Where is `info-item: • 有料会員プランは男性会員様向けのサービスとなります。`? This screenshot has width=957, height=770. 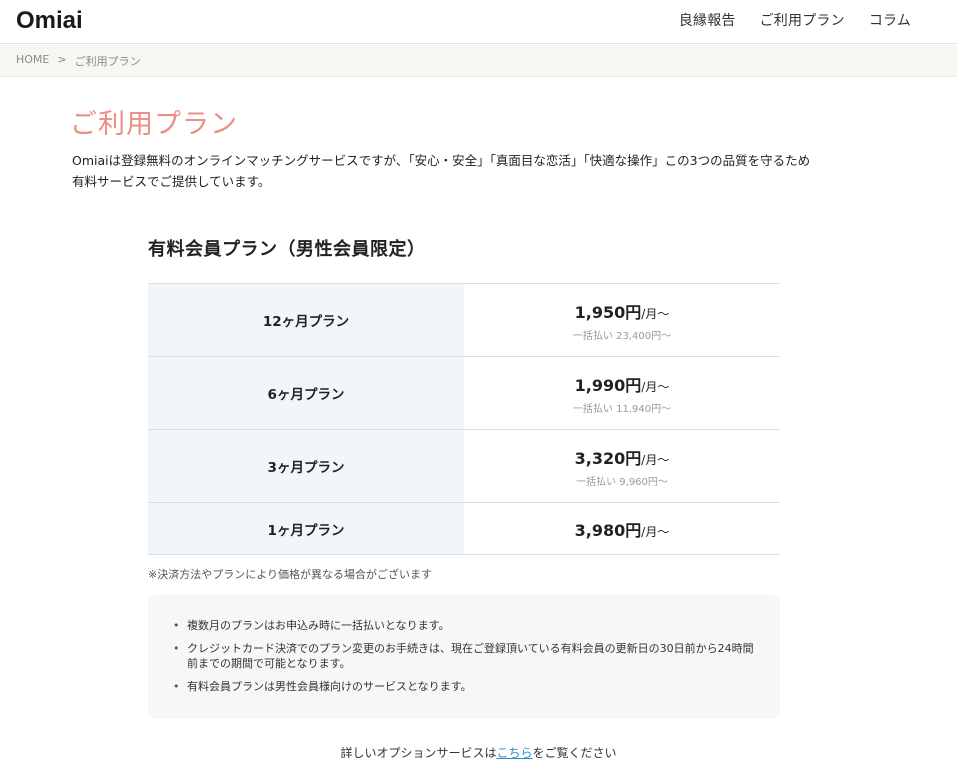 info-item: • 有料会員プランは男性会員様向けのサービスとなります。 is located at coordinates (467, 686).